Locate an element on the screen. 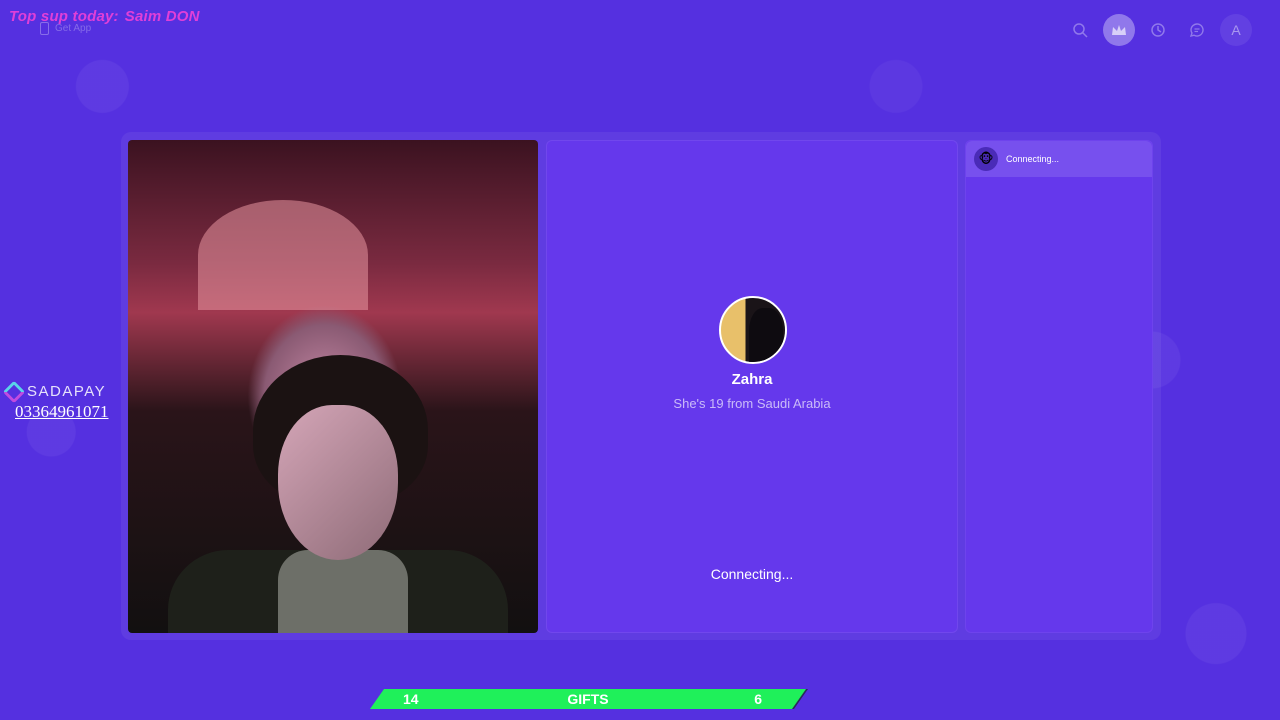 Image resolution: width=1280 pixels, height=720 pixels. partner-name: Zahra is located at coordinates (752, 379).